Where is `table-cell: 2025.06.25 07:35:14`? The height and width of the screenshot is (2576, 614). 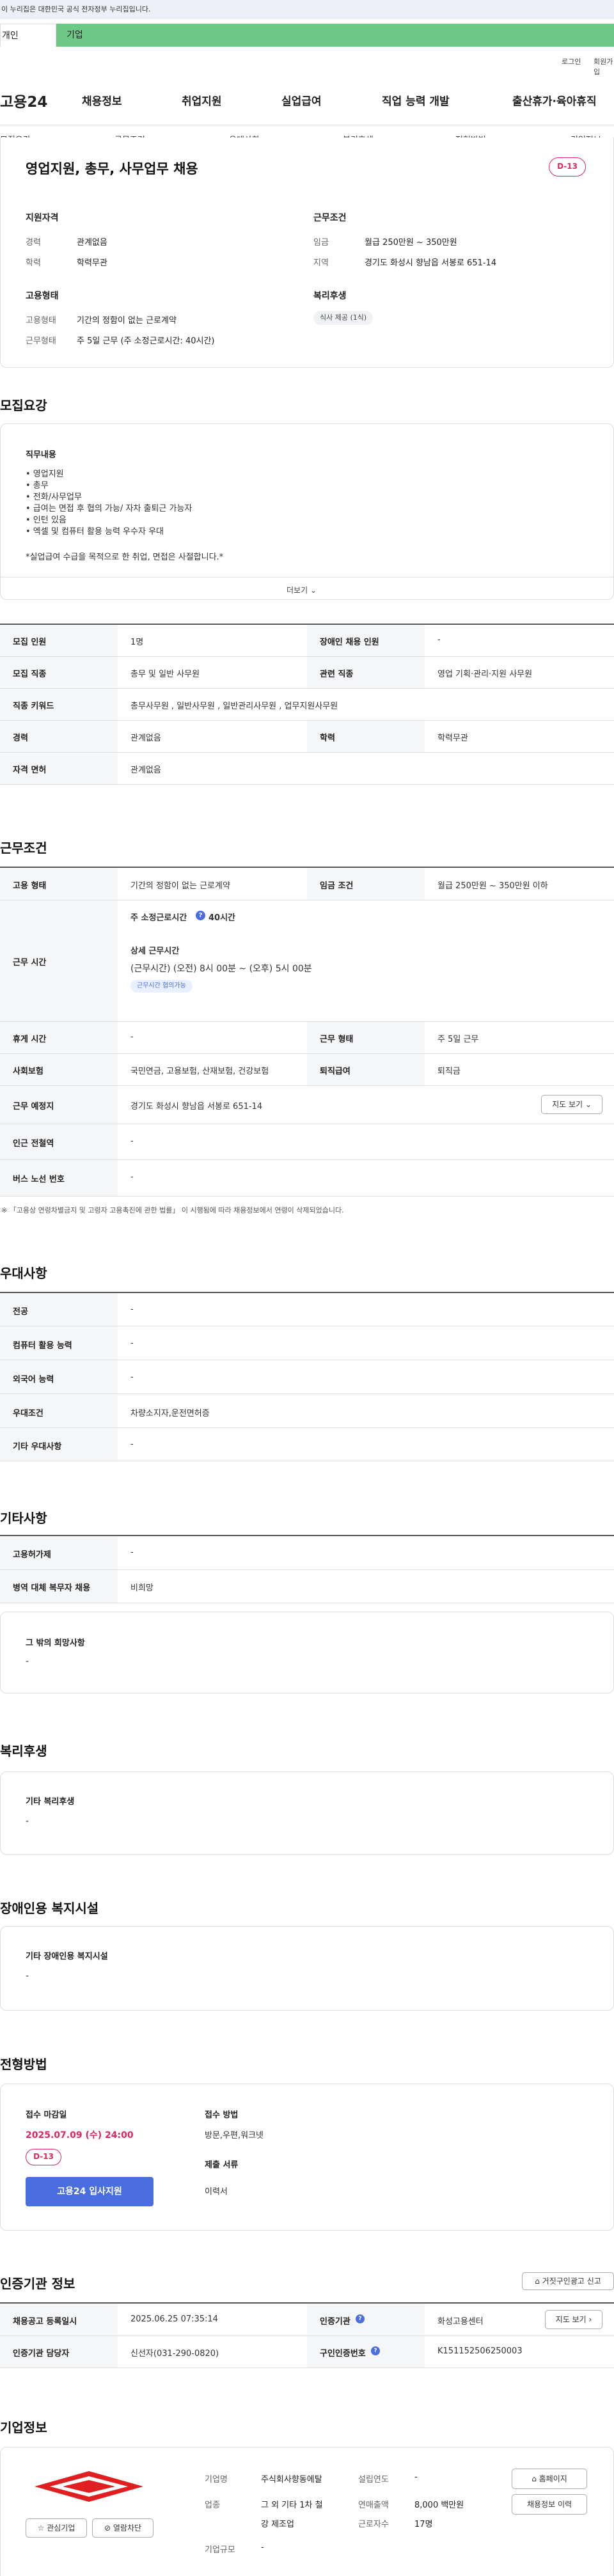
table-cell: 2025.06.25 07:35:14 is located at coordinates (174, 2319).